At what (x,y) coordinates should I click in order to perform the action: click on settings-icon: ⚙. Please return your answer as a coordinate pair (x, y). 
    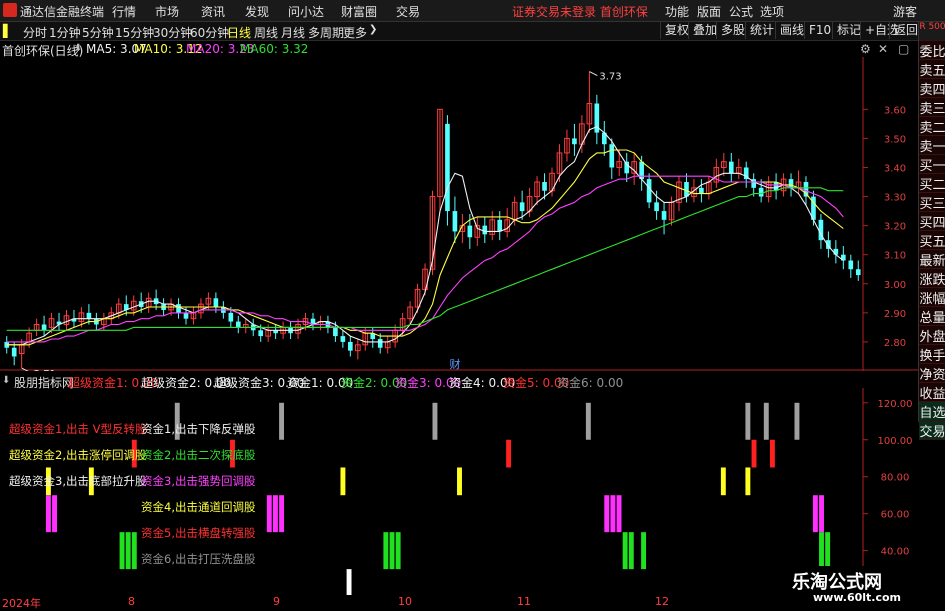
    Looking at the image, I should click on (865, 49).